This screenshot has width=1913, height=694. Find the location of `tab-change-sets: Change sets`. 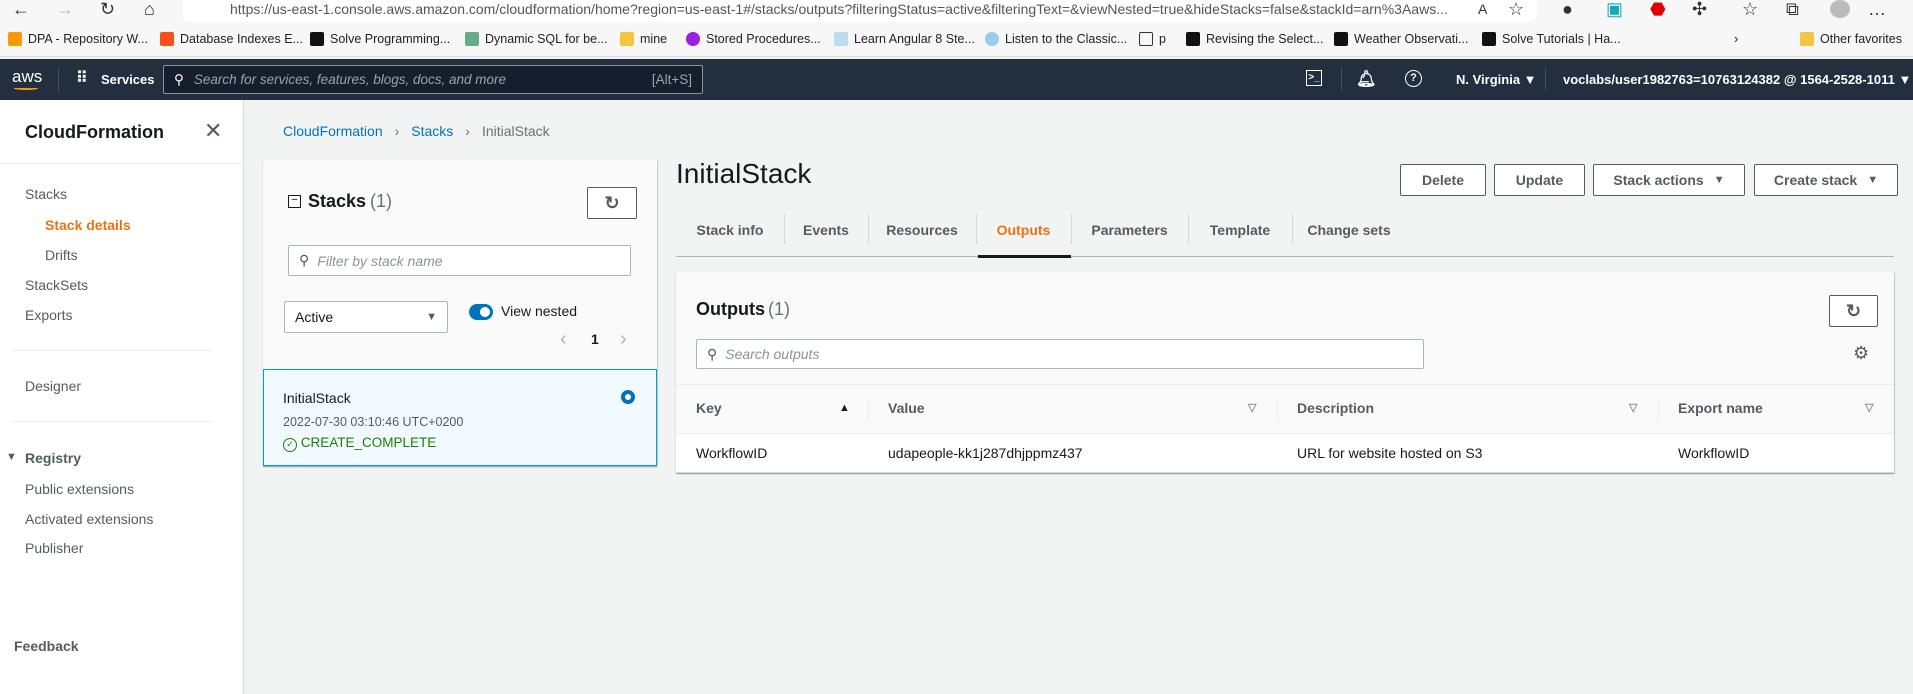

tab-change-sets: Change sets is located at coordinates (1349, 230).